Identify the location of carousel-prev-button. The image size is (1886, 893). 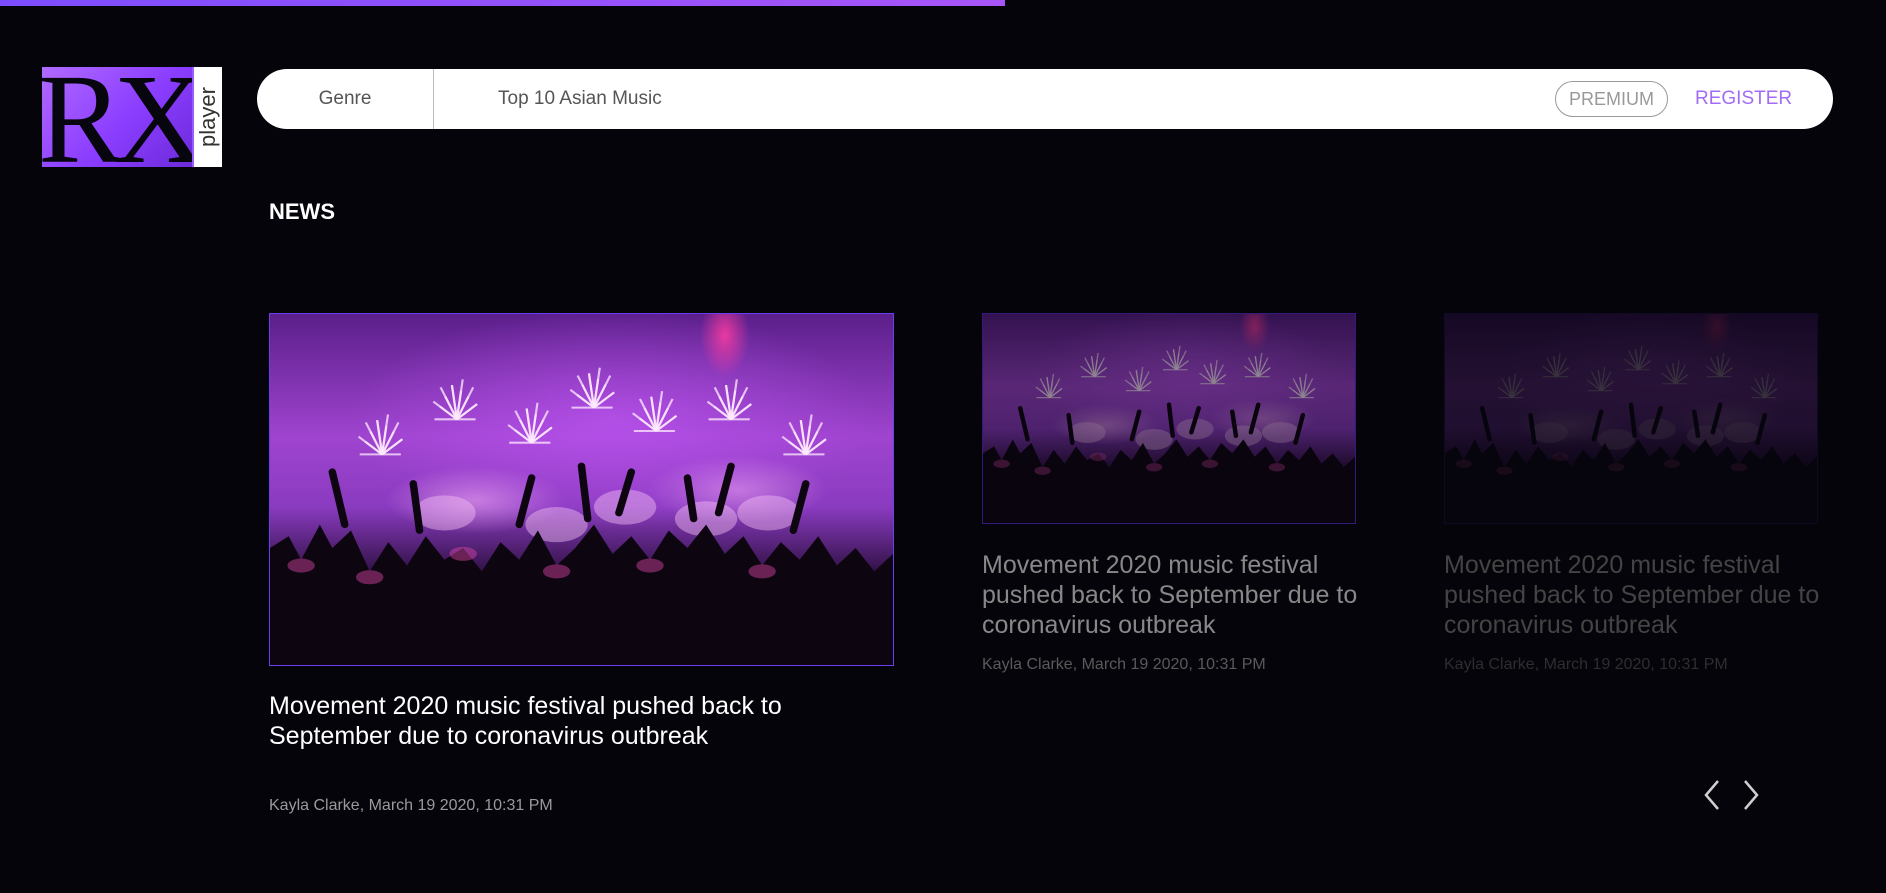
(1713, 795).